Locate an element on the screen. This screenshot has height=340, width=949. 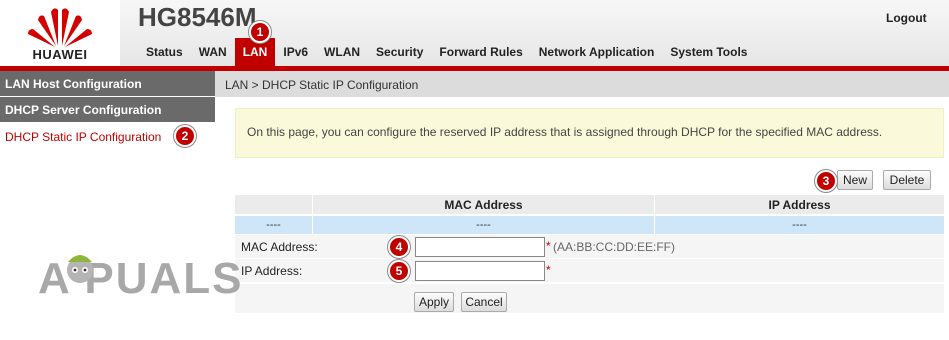
watermark-mascot-icon is located at coordinates (80, 269).